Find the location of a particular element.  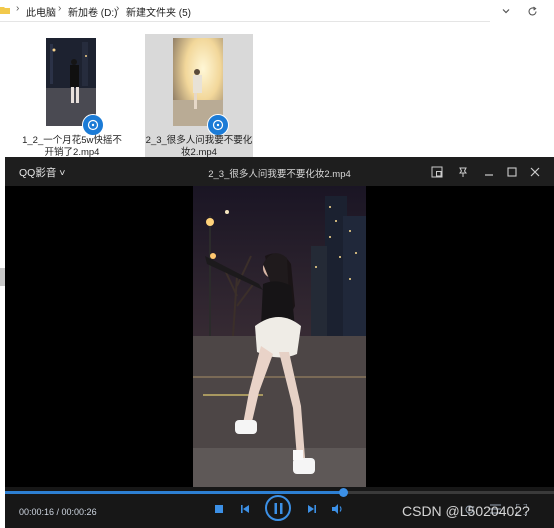

pip-icon is located at coordinates (437, 172).